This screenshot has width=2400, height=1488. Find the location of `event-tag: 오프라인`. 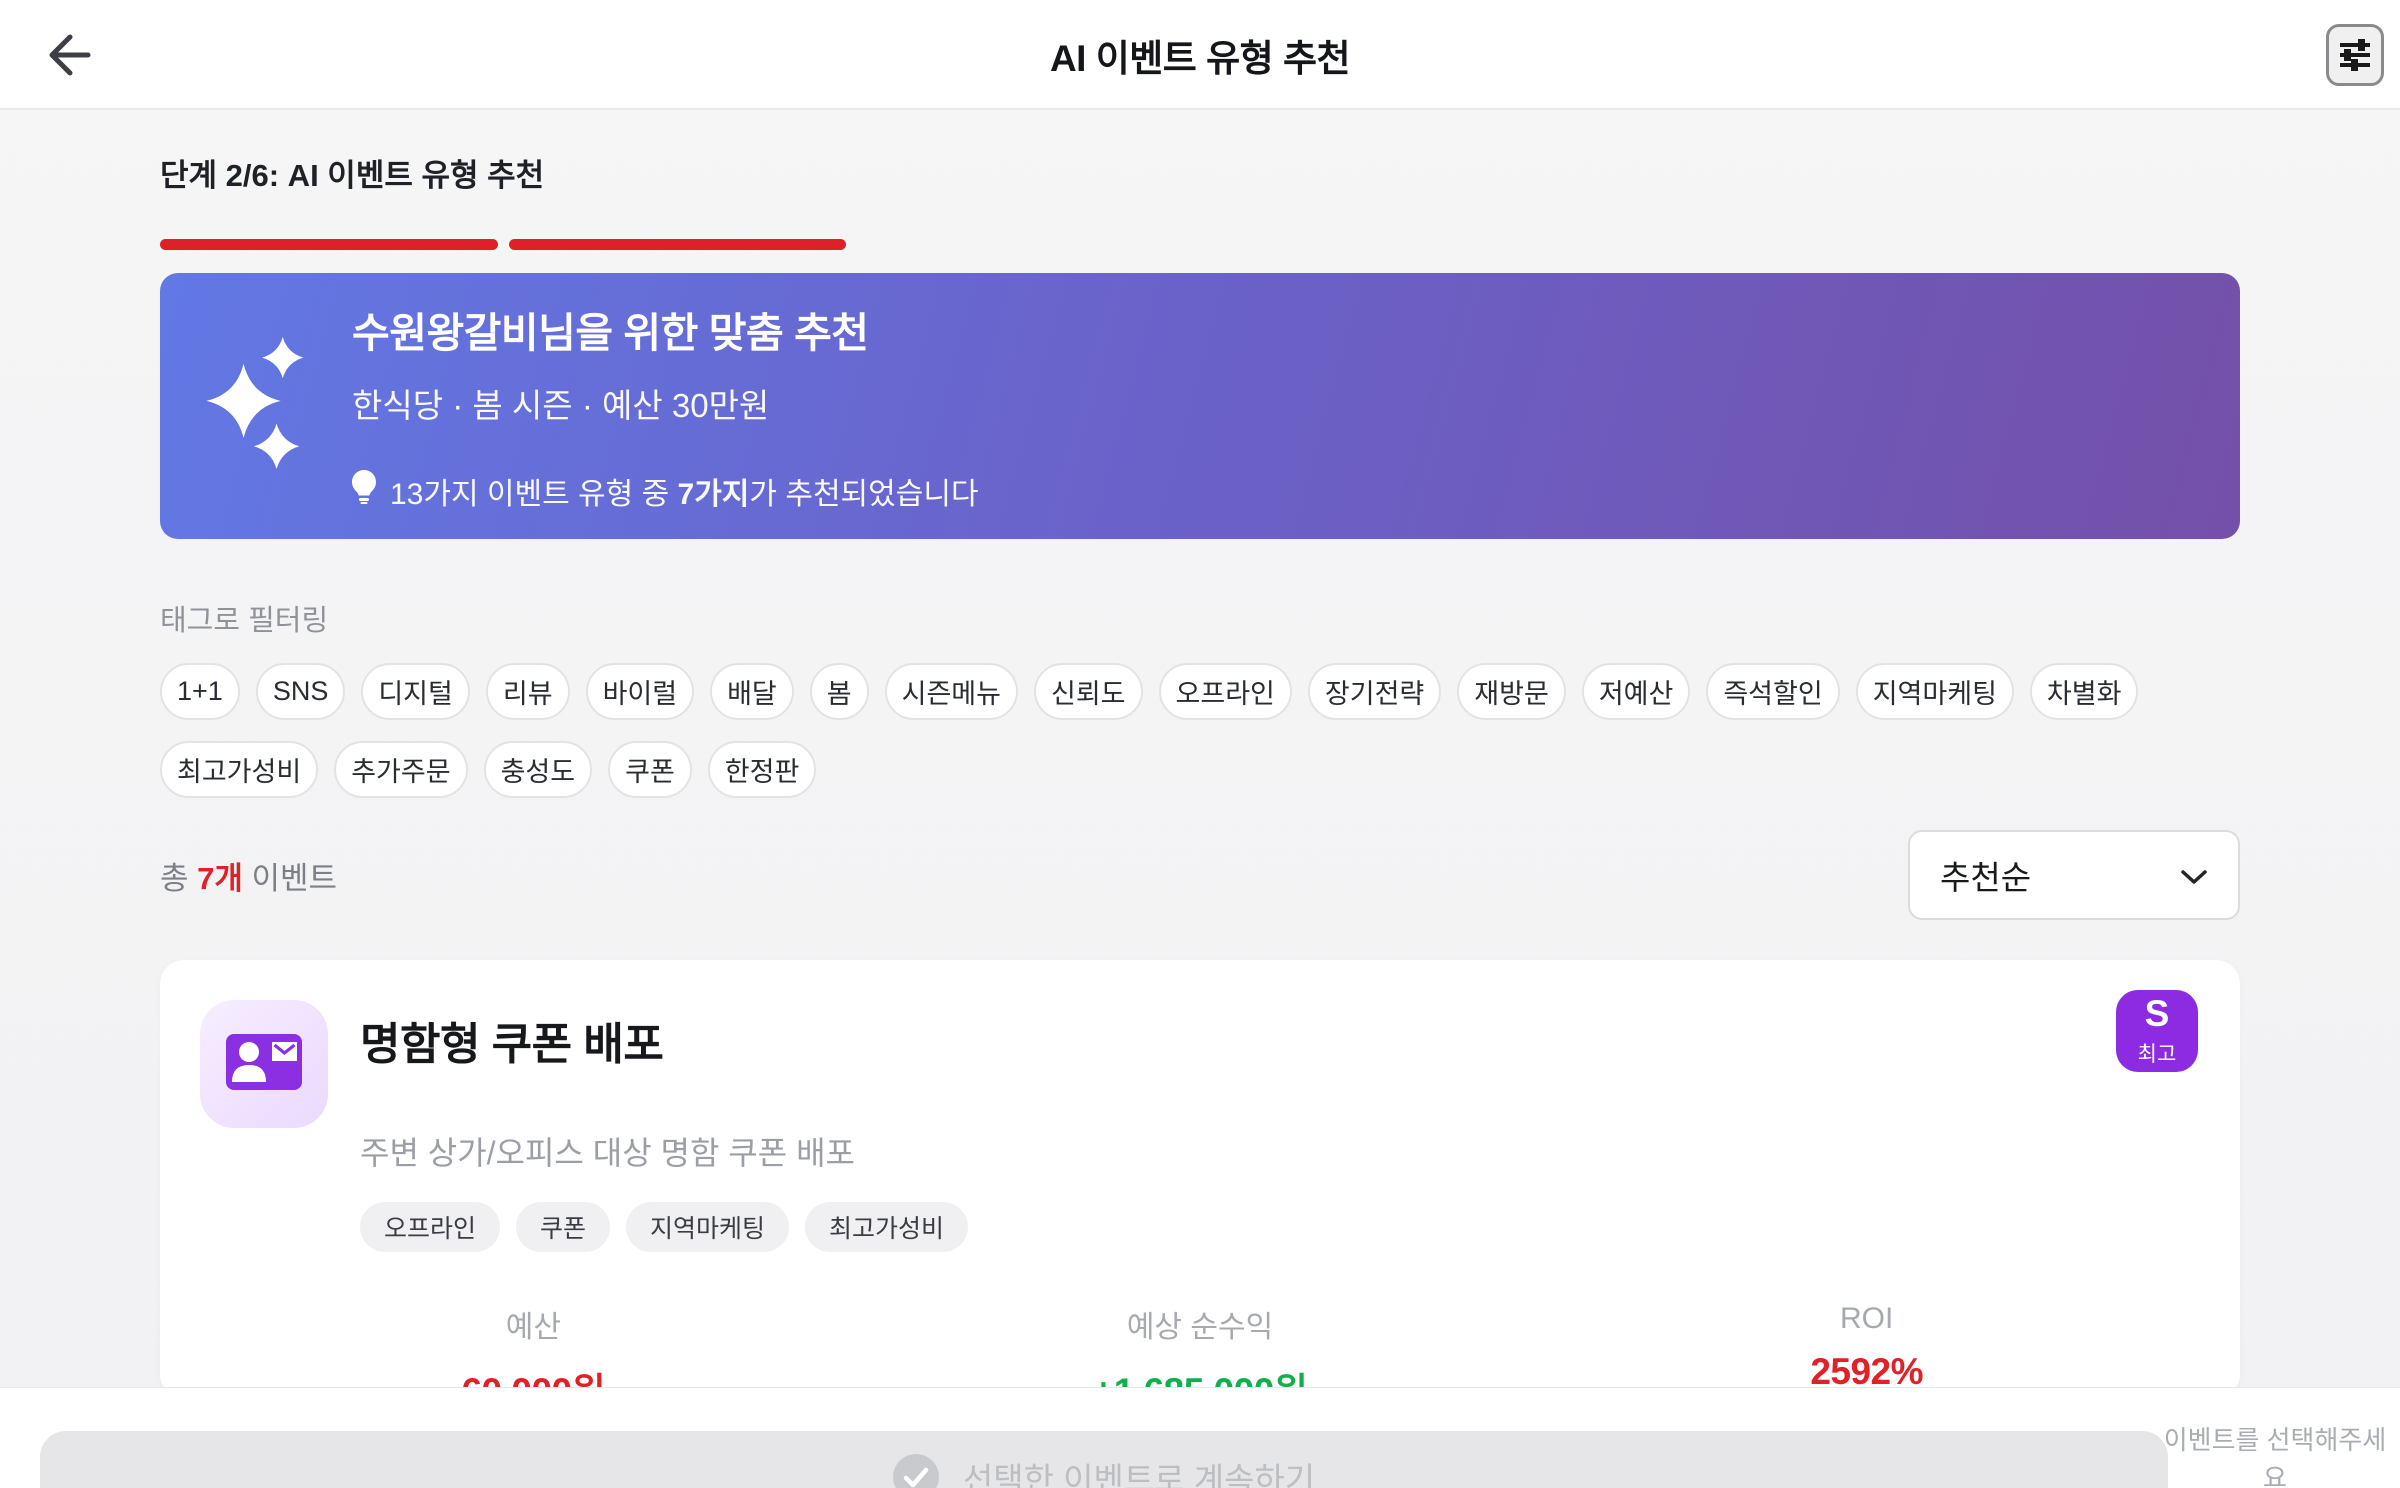

event-tag: 오프라인 is located at coordinates (430, 1227).